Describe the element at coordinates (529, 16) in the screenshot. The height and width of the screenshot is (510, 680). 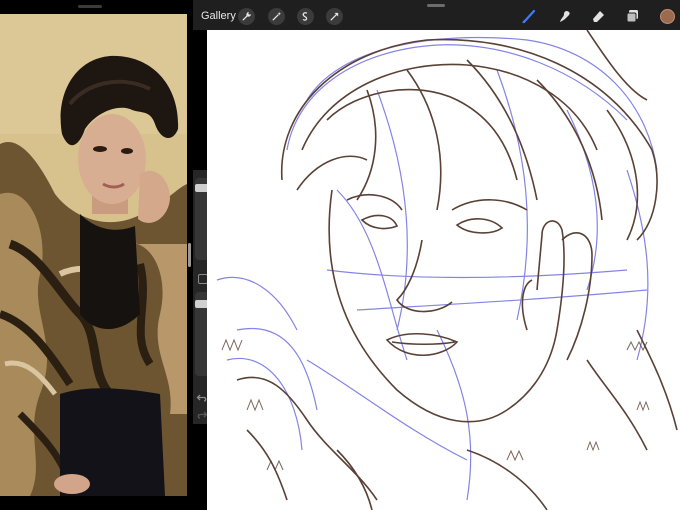
I see `brush-icon` at that location.